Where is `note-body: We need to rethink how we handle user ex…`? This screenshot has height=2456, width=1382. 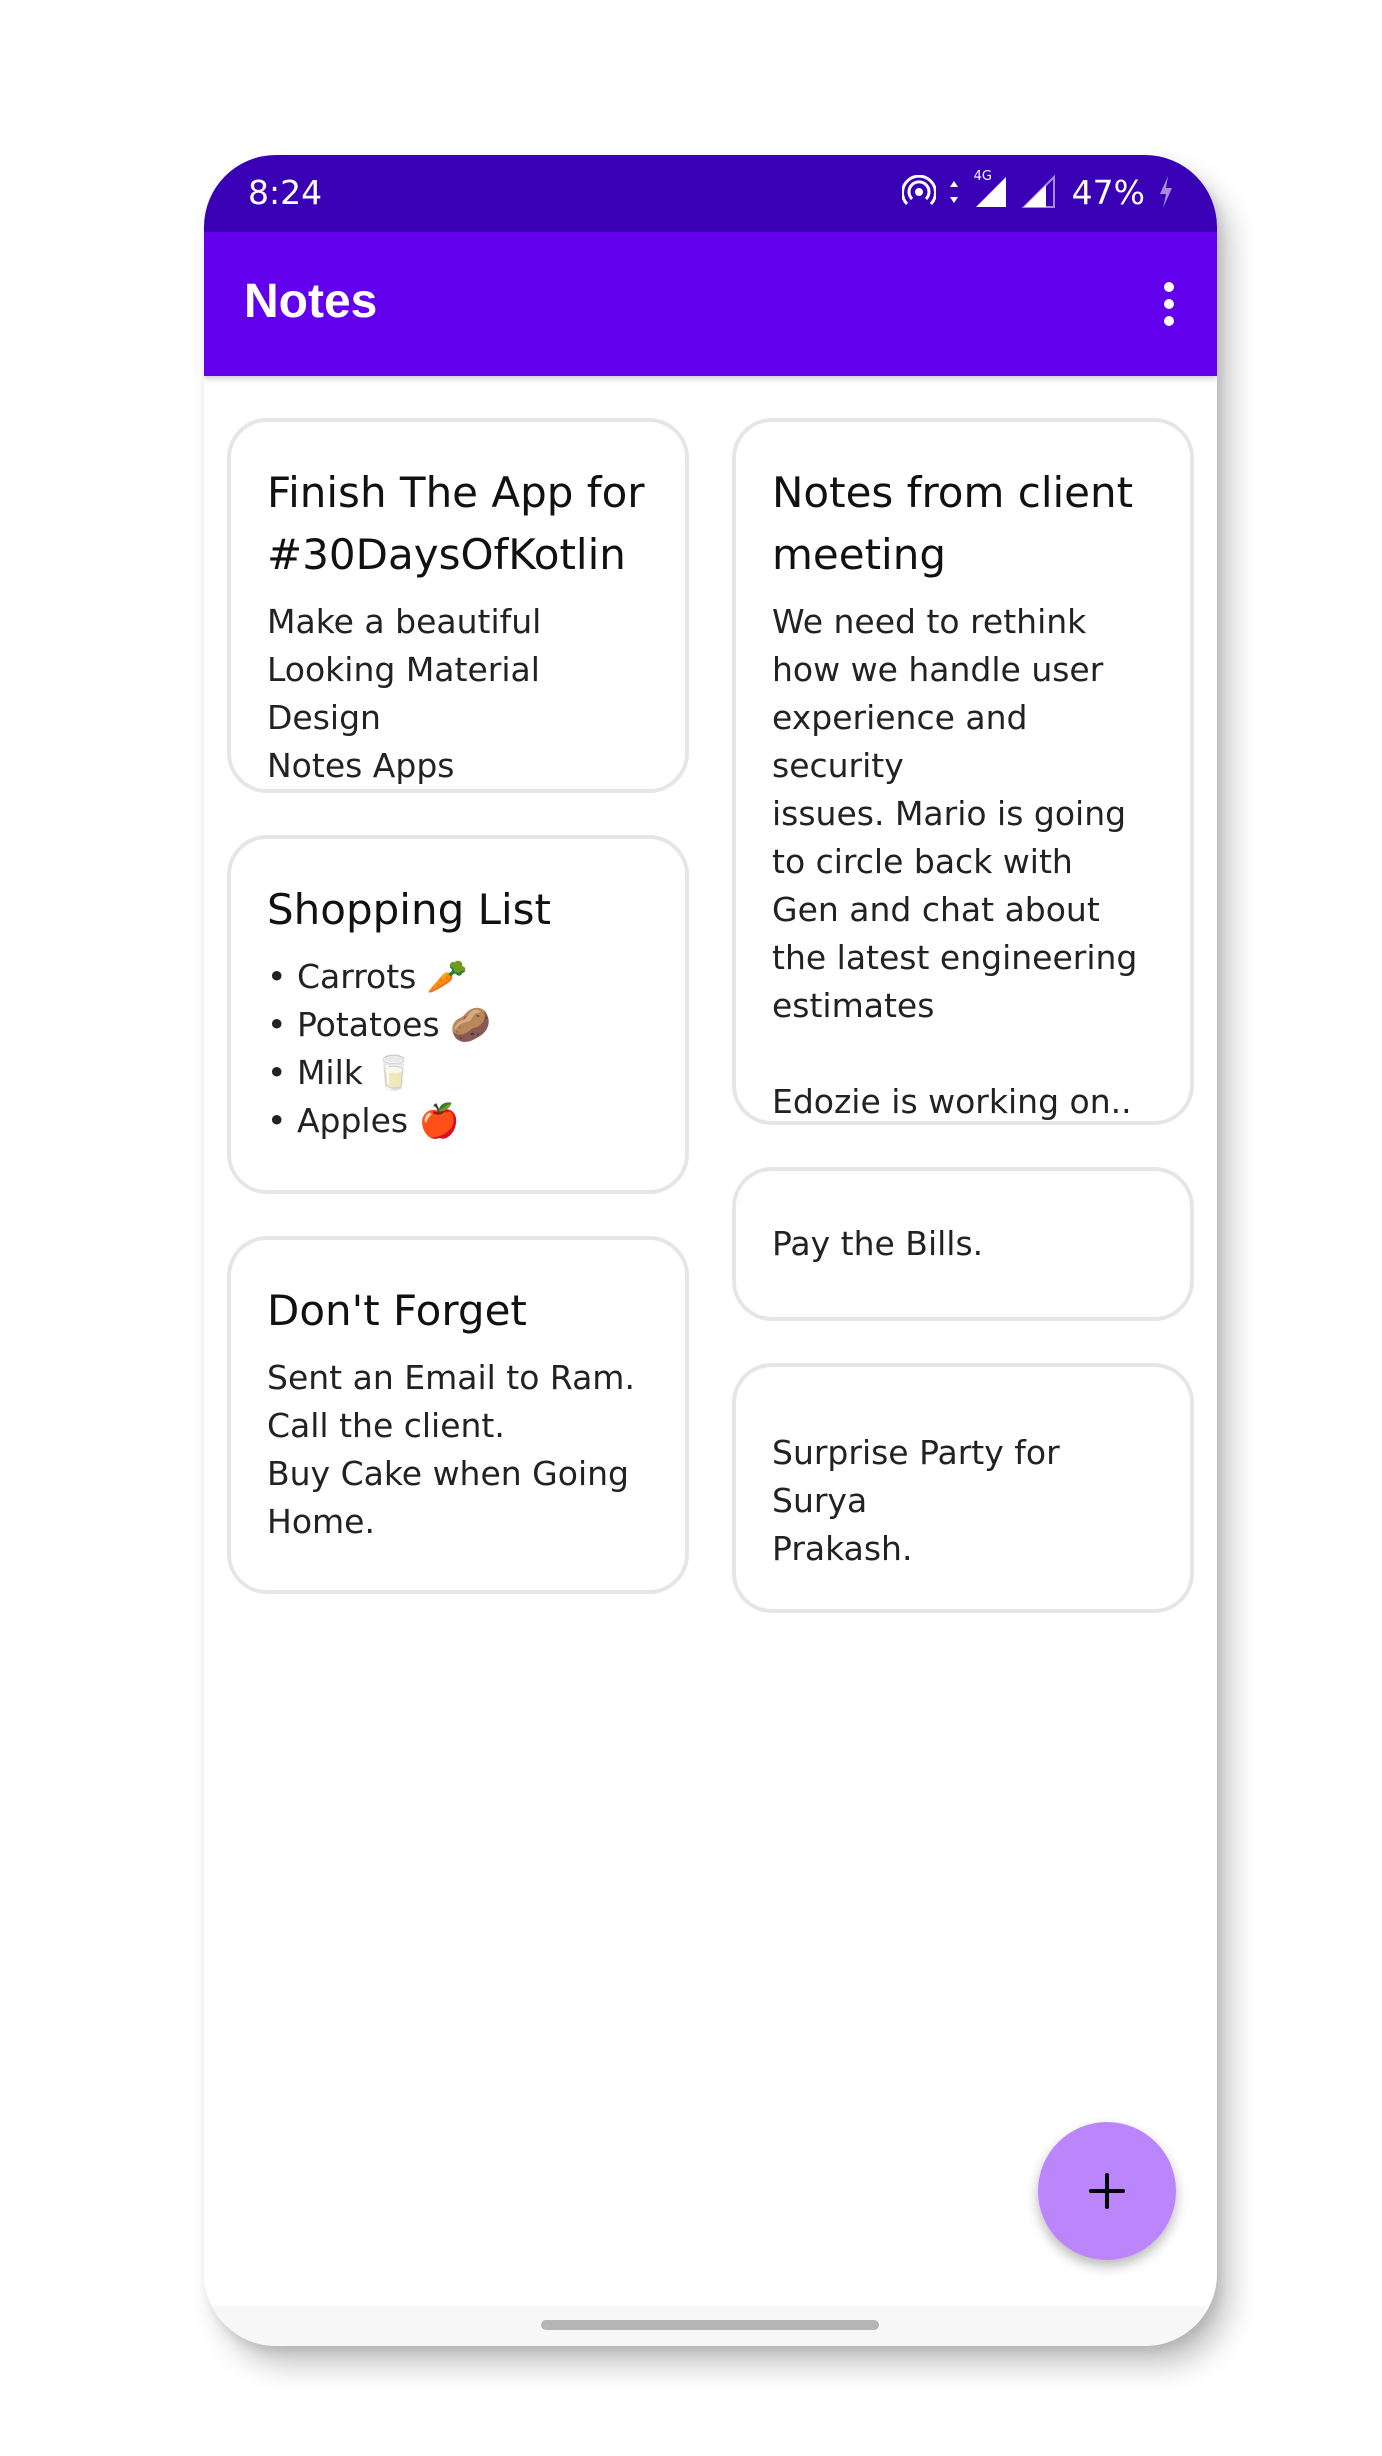 note-body: We need to rethink how we handle user ex… is located at coordinates (955, 861).